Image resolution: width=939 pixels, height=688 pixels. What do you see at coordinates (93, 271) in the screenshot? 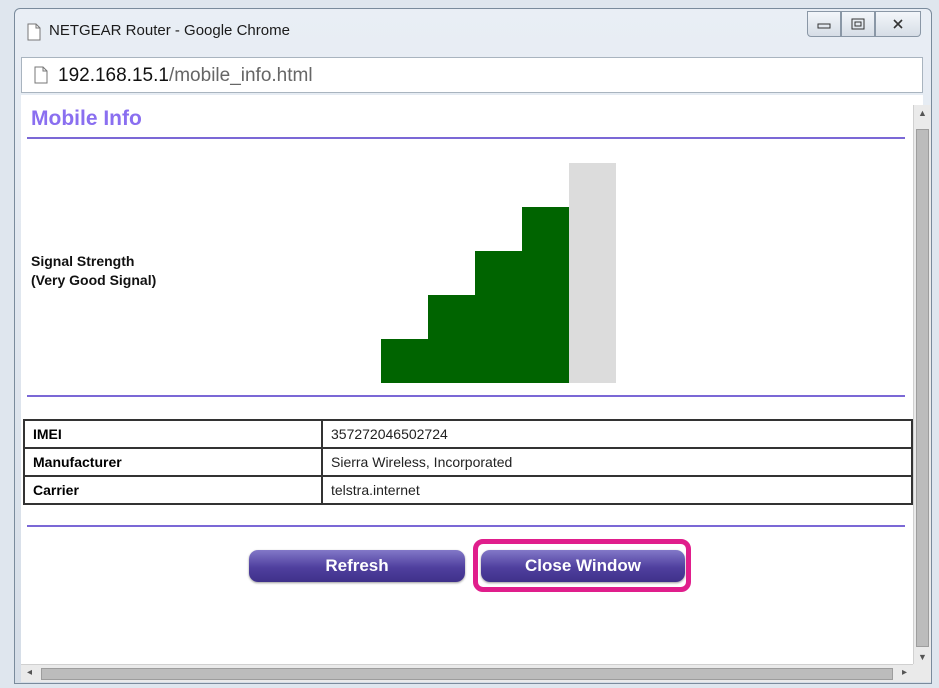
I see `signal-label: Signal Strength (Very Good Signal)` at bounding box center [93, 271].